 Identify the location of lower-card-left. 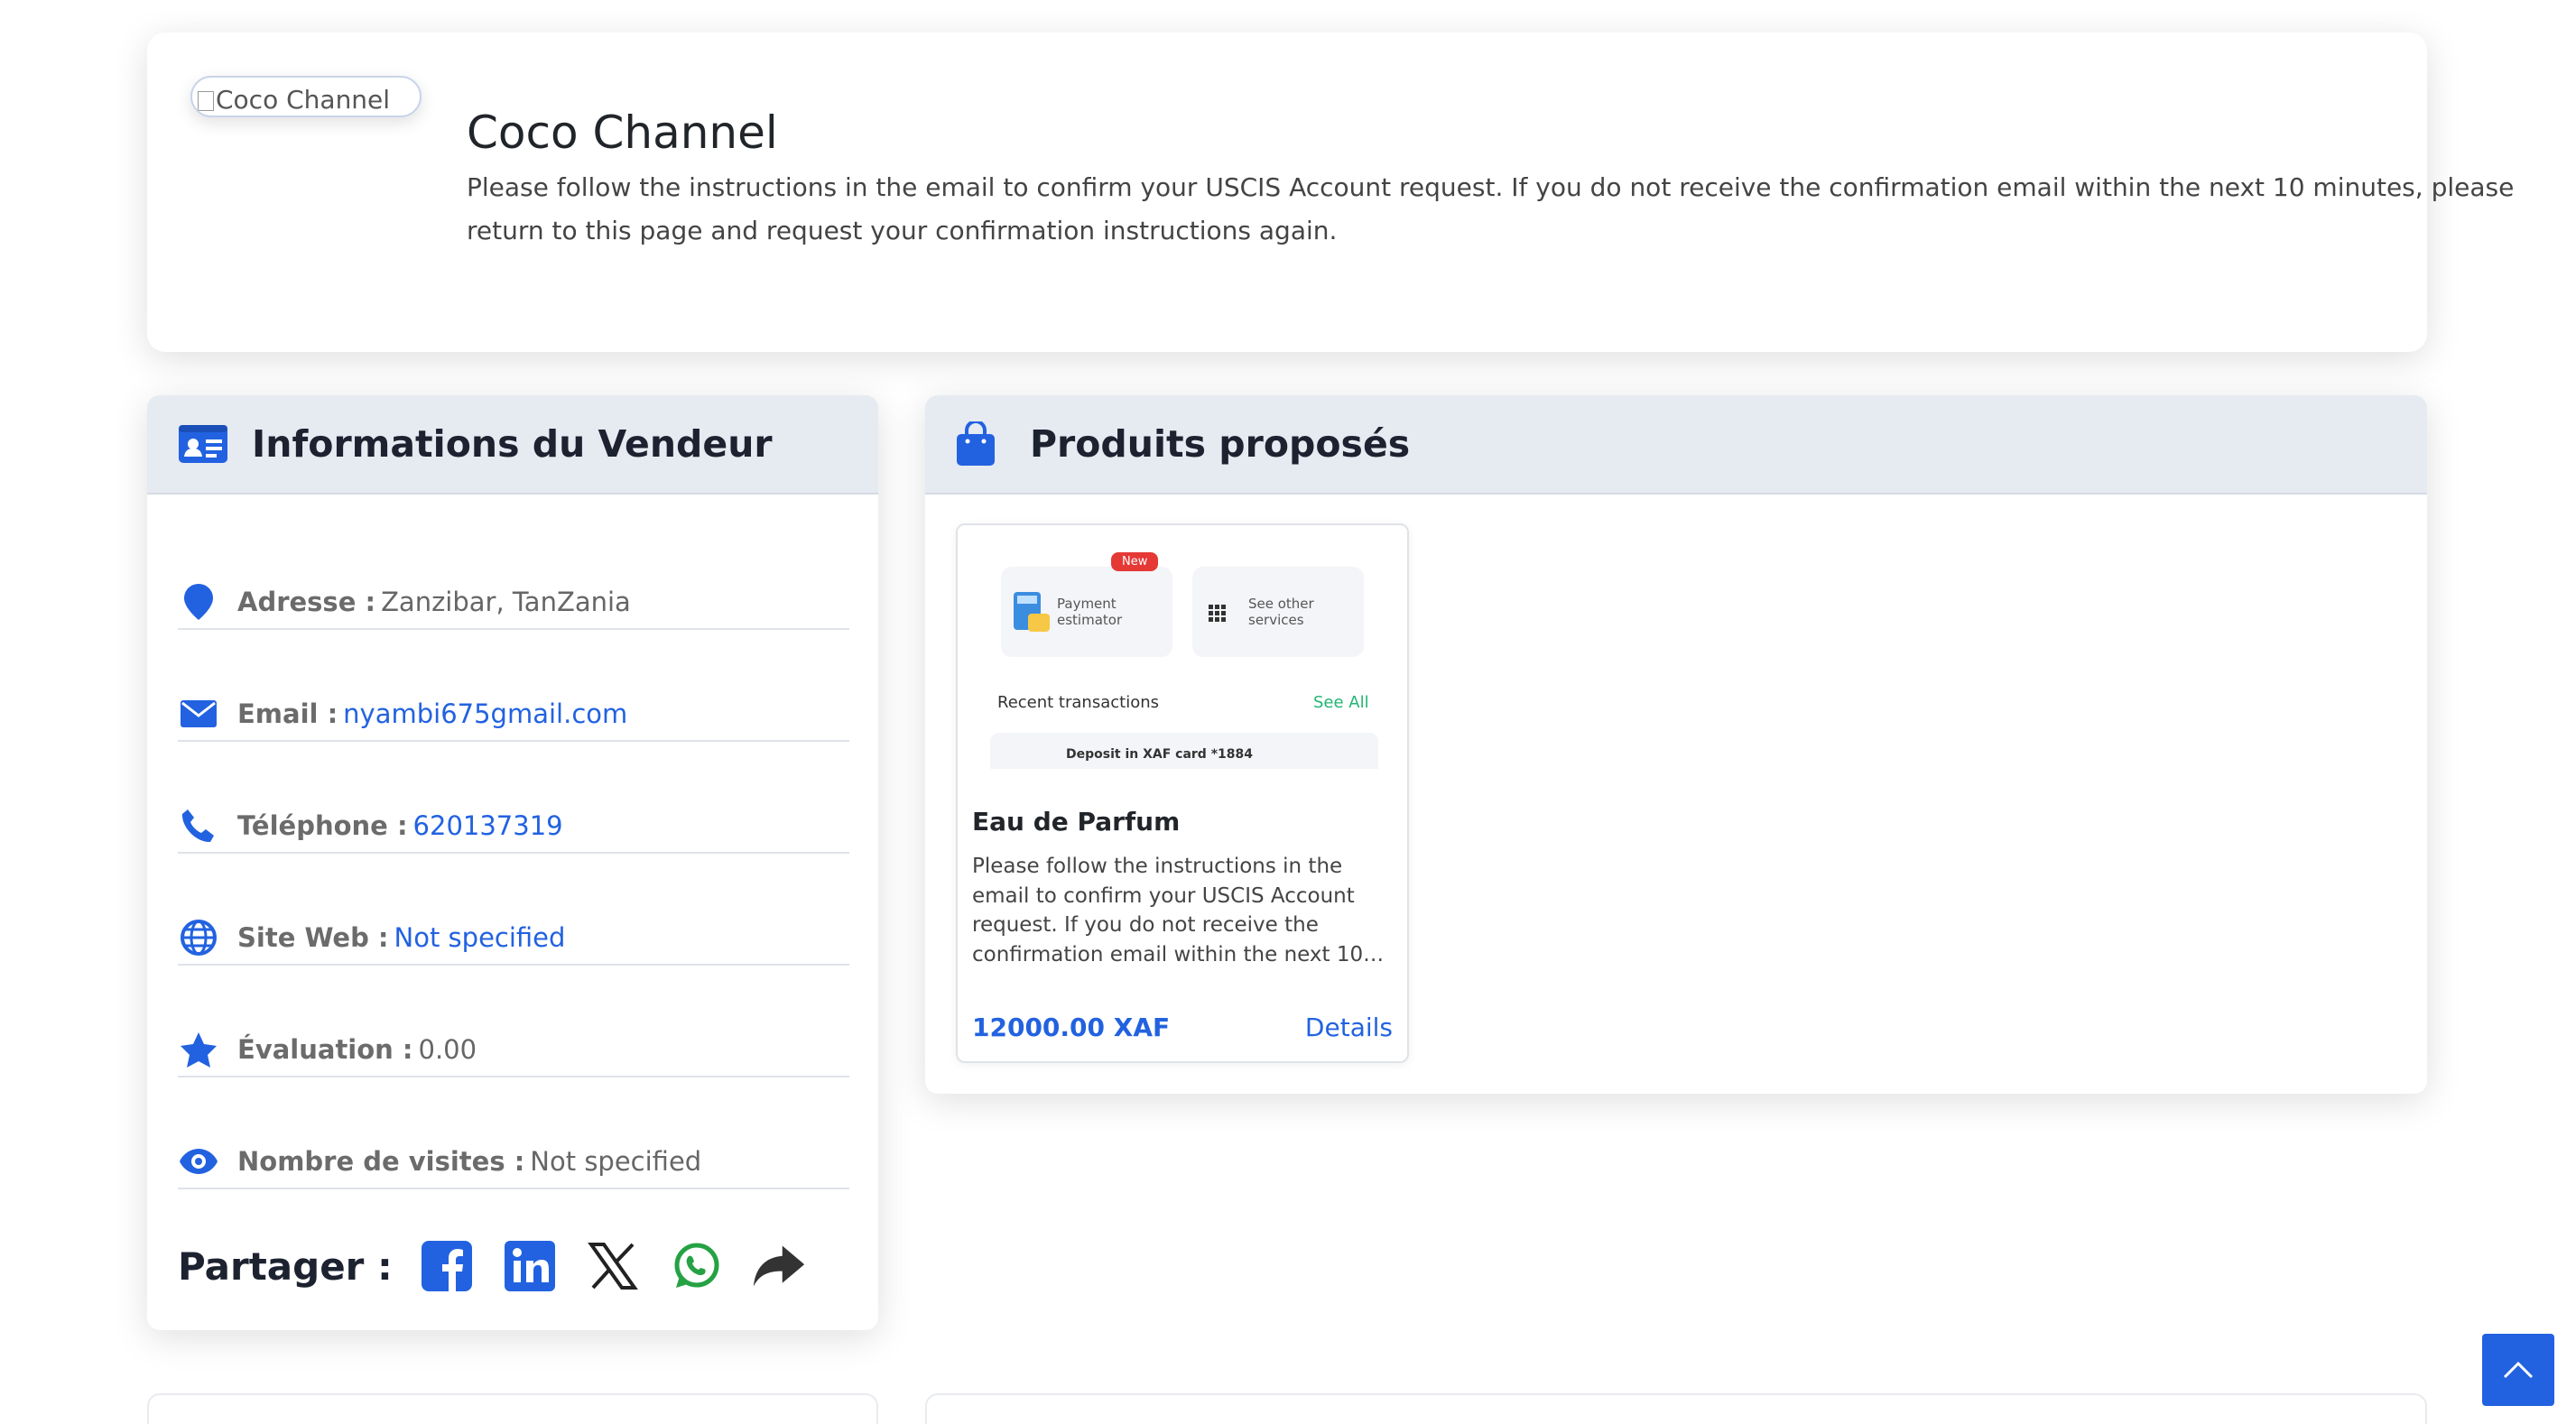
(512, 1408).